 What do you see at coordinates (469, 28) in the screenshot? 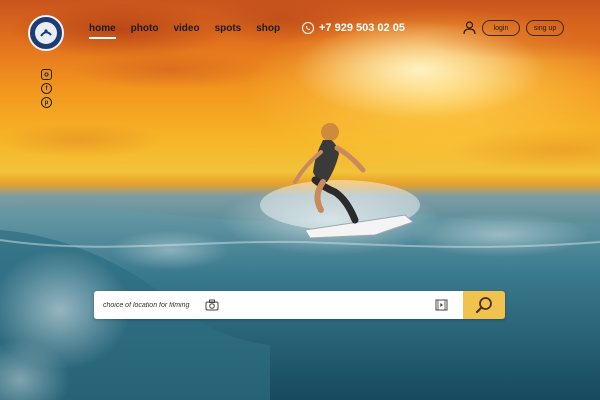
I see `user-icon` at bounding box center [469, 28].